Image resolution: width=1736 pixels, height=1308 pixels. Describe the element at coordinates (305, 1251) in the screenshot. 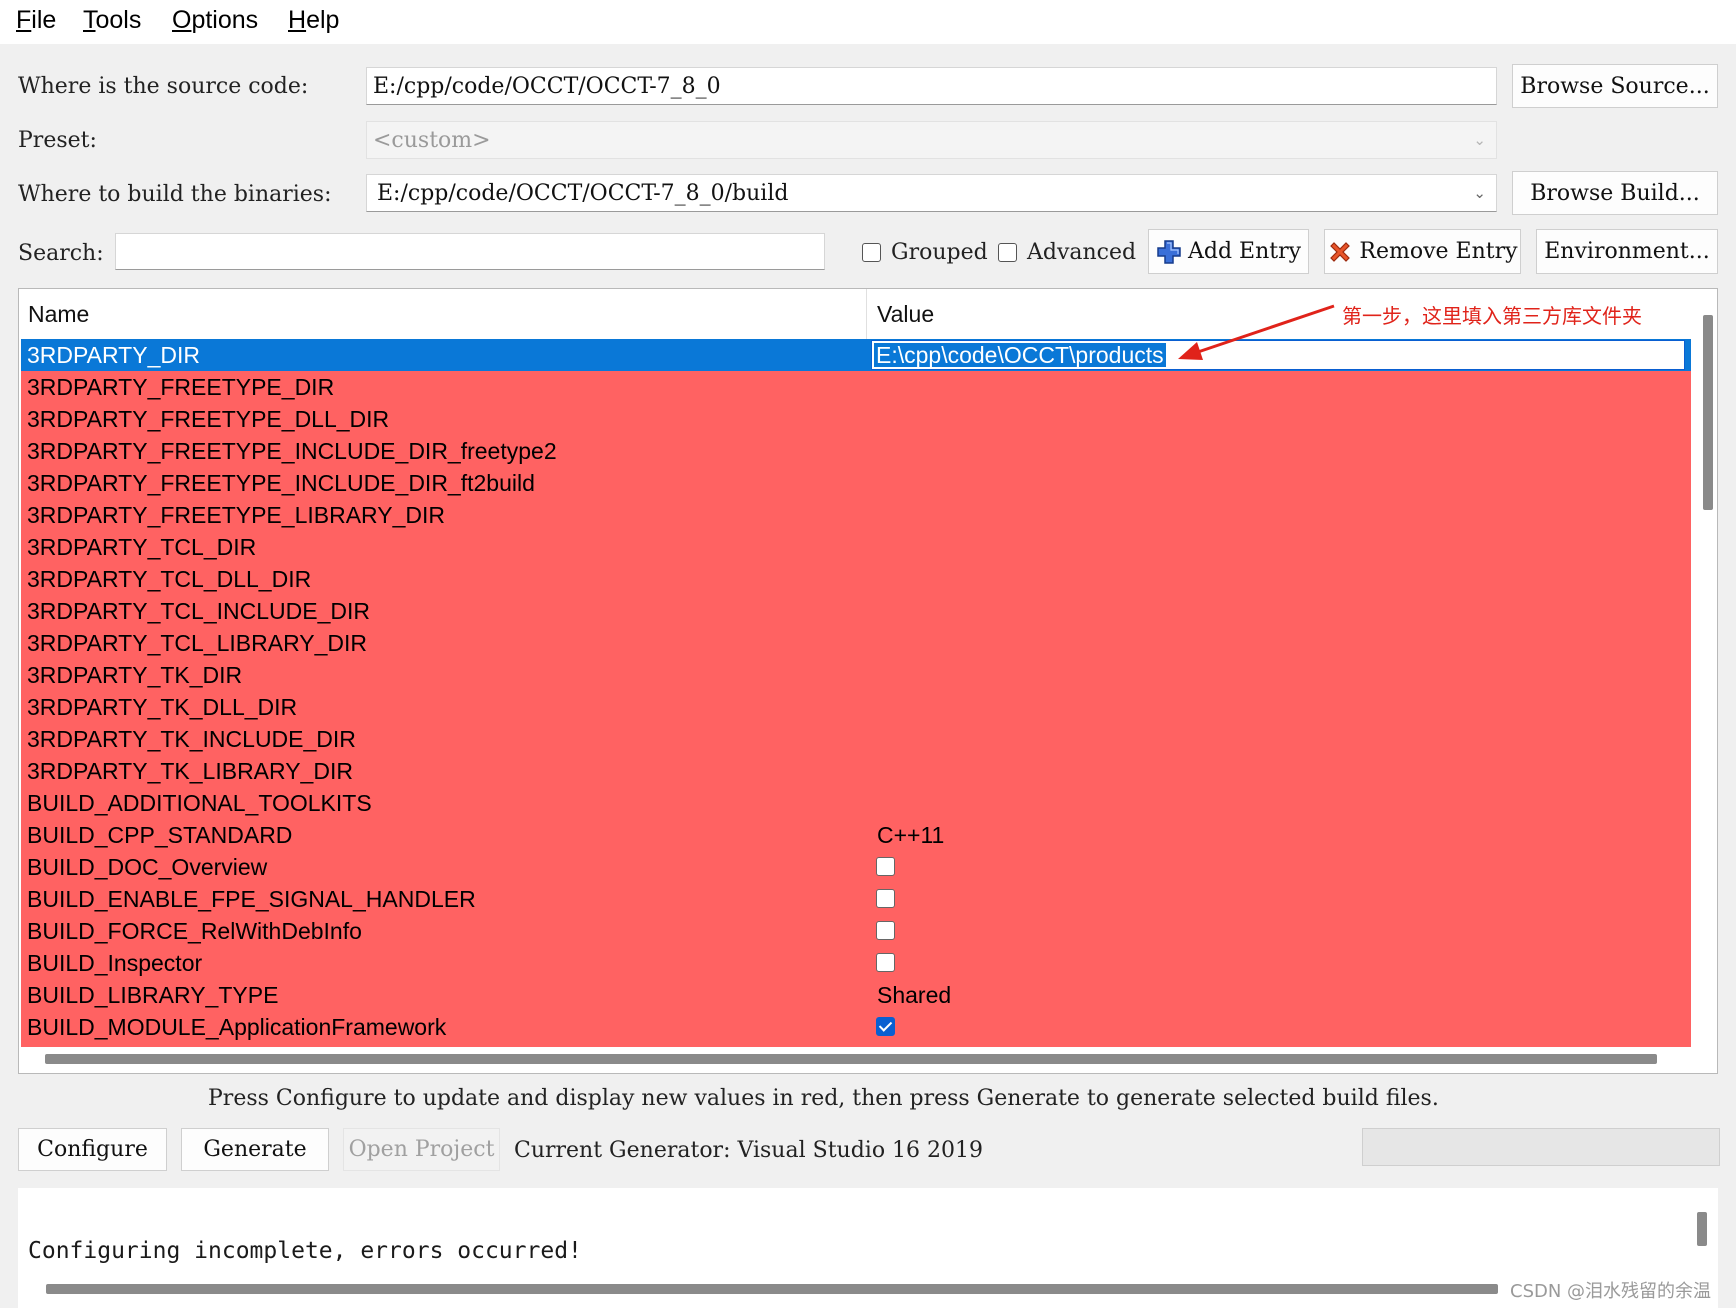

I see `output-text: Configuring incomplete, errors occurred!` at that location.